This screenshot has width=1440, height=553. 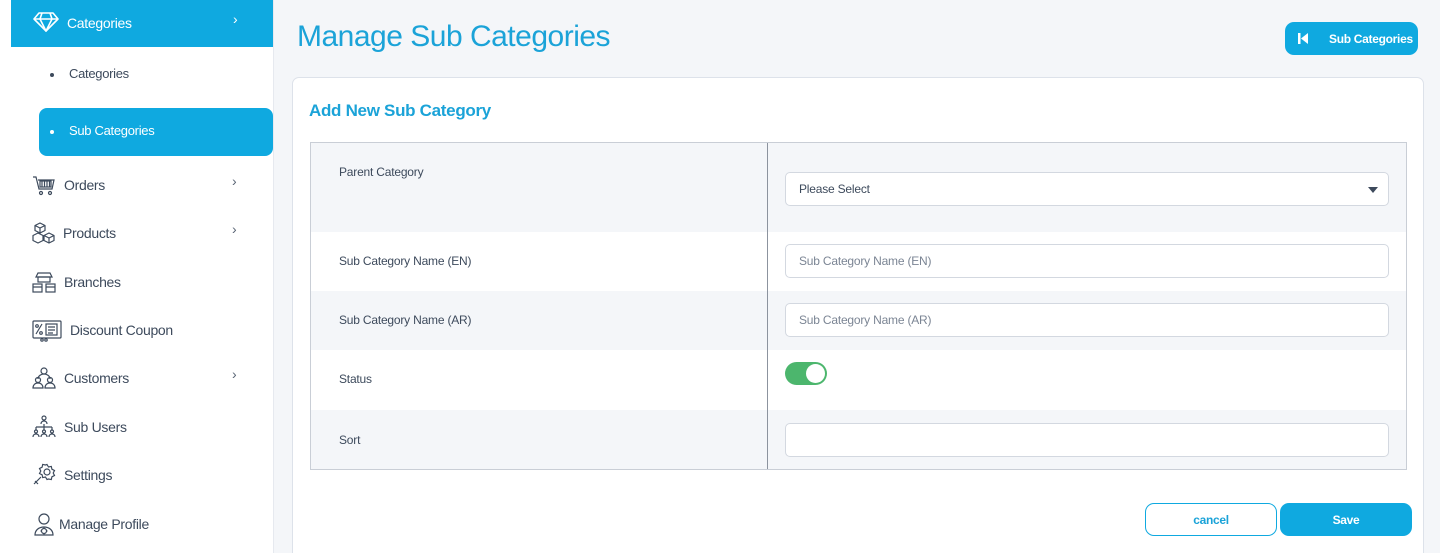 What do you see at coordinates (95, 427) in the screenshot?
I see `sidebar-item-label: Sub Users` at bounding box center [95, 427].